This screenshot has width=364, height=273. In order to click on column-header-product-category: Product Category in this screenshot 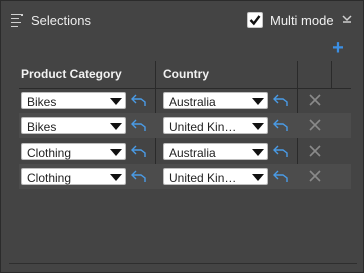, I will do `click(71, 74)`.